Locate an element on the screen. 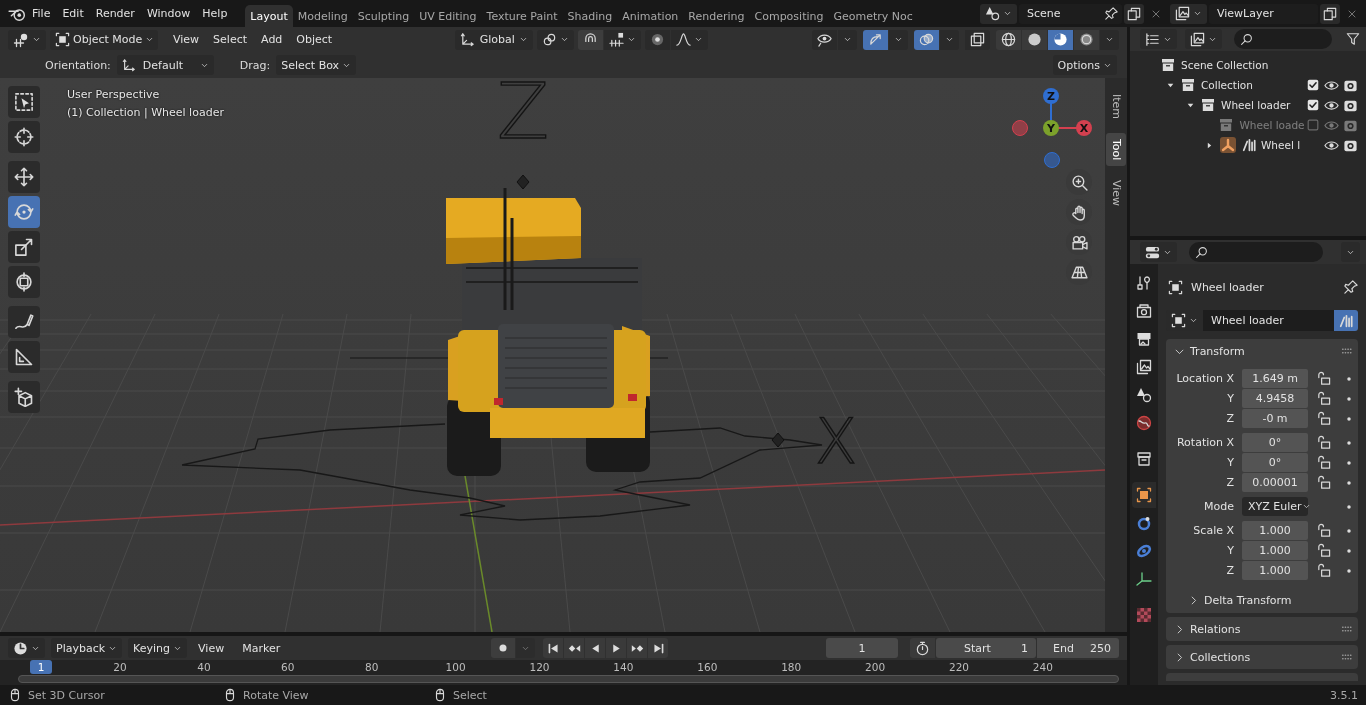 This screenshot has height=705, width=1366. filter-type-button is located at coordinates (1203, 39).